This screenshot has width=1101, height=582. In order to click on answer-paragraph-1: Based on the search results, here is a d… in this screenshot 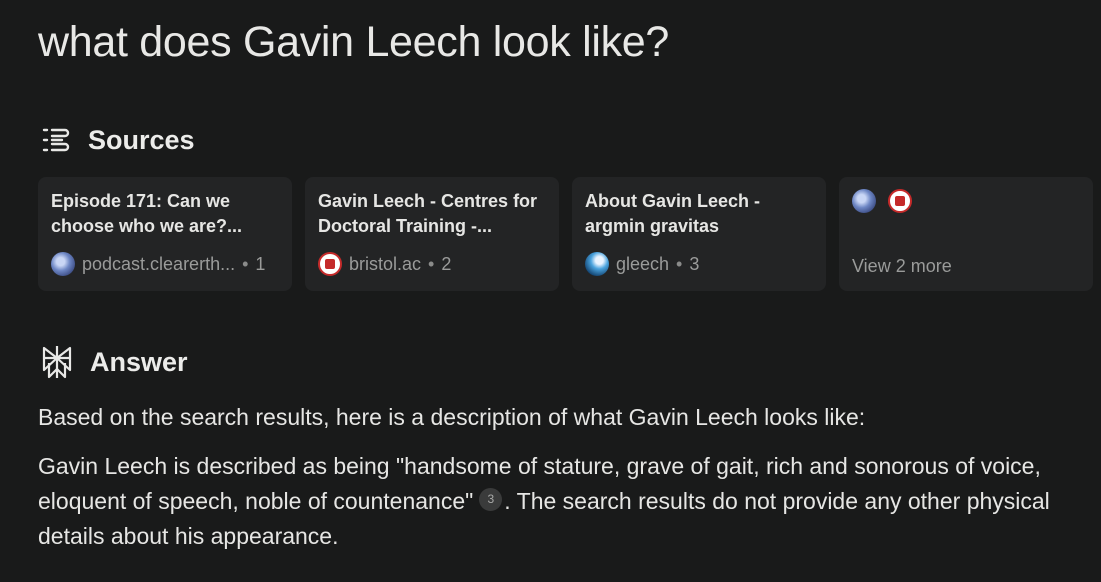, I will do `click(452, 417)`.